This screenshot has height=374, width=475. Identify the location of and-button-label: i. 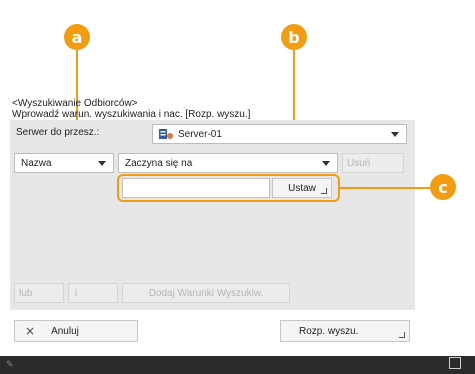
(76, 293).